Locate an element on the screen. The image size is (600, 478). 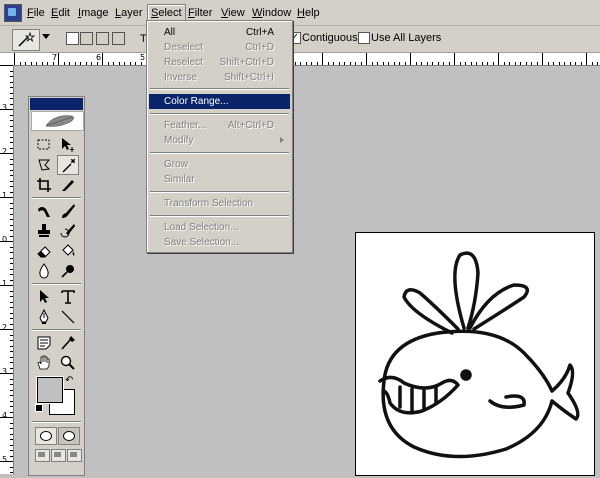
notes-tool is located at coordinates (44, 343).